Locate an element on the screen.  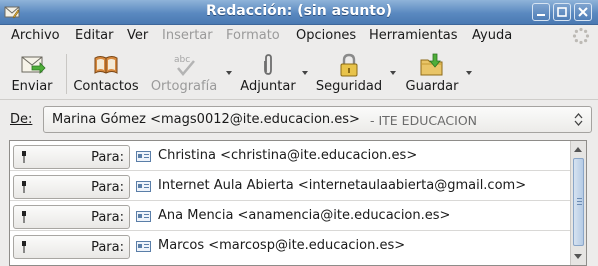
send-label: Enviar is located at coordinates (32, 86).